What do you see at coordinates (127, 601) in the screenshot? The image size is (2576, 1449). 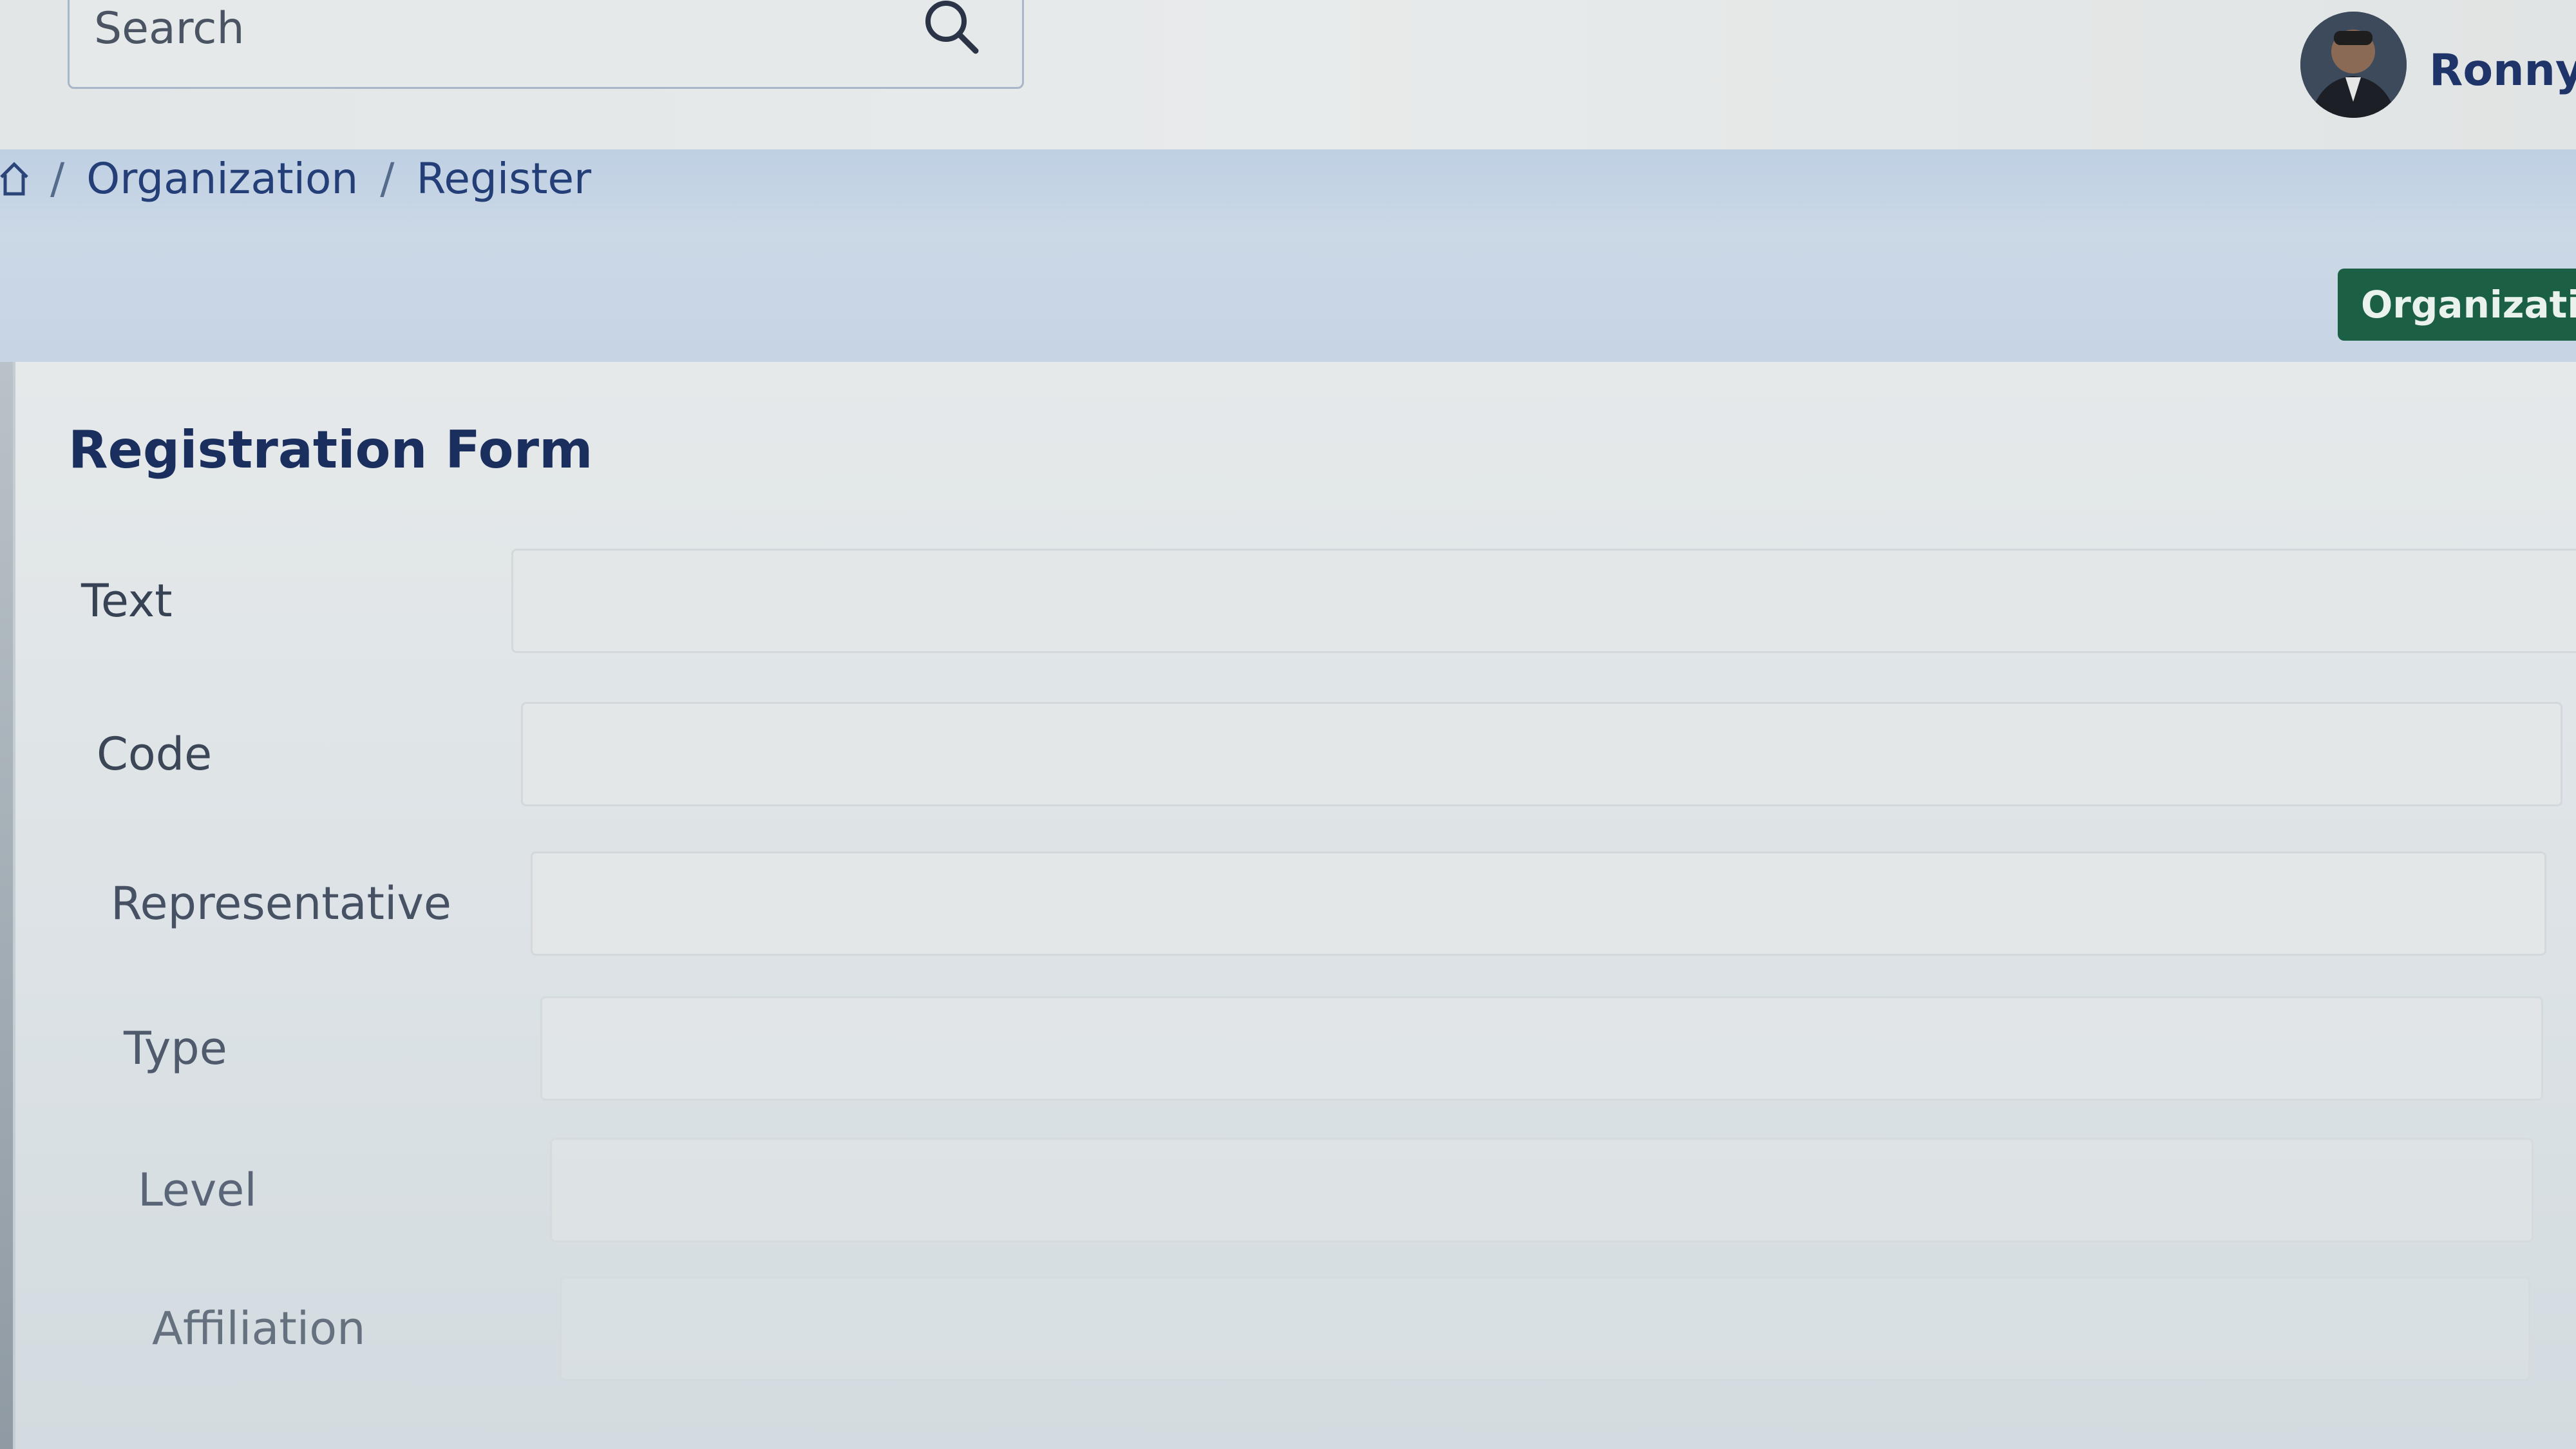 I see `field-label-text: Text` at bounding box center [127, 601].